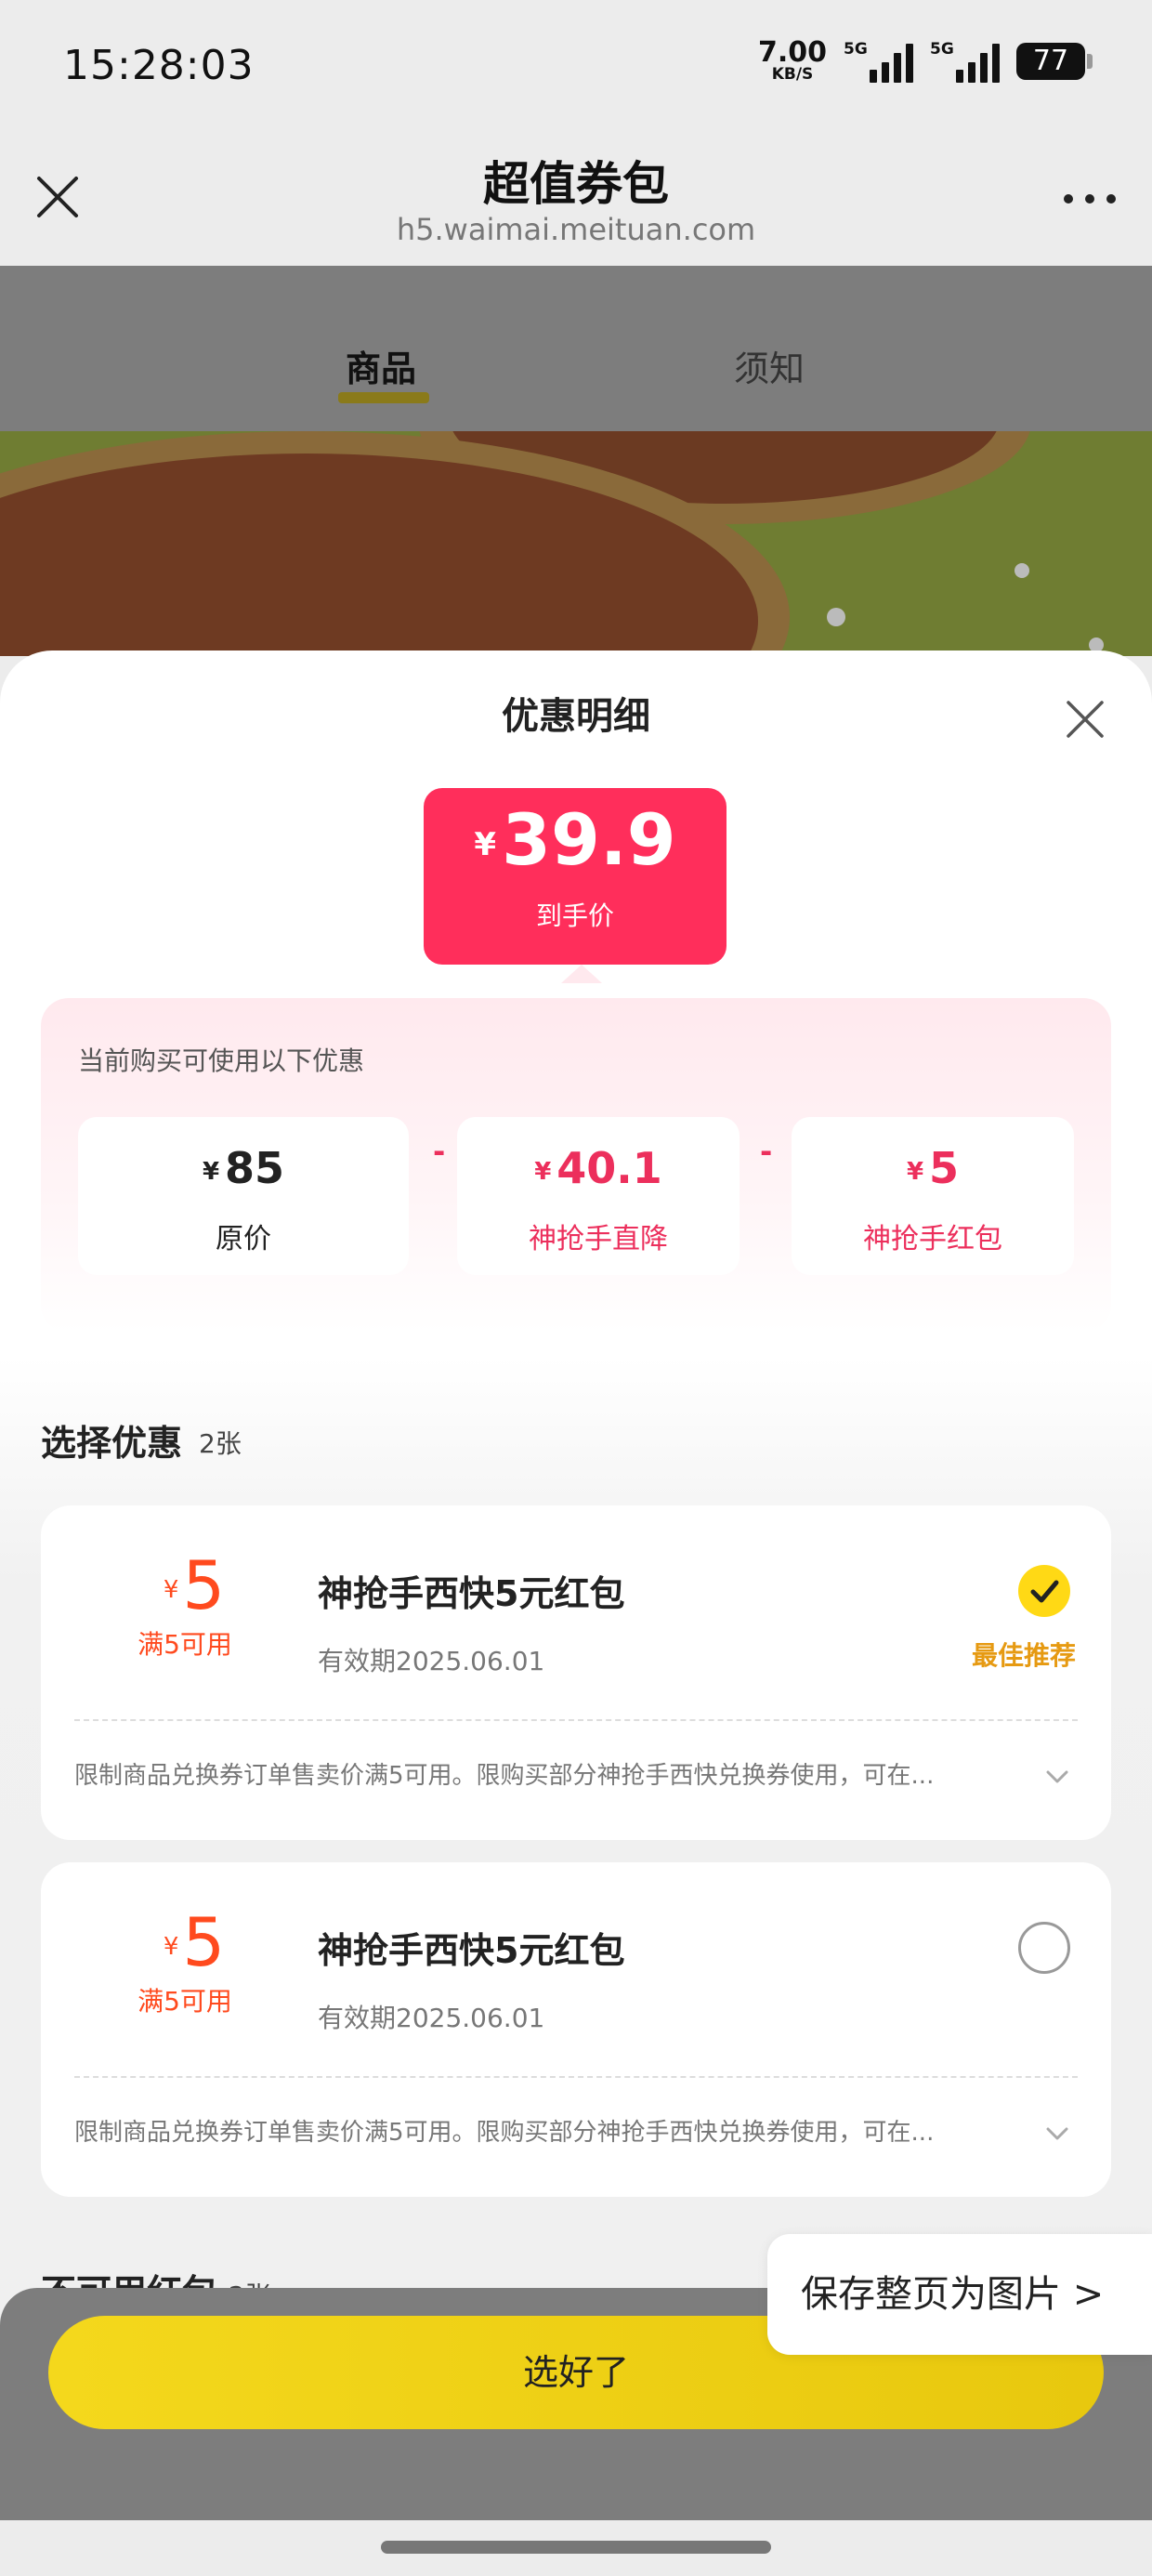 The width and height of the screenshot is (1152, 2576). I want to click on best-recommend-badge: 最佳推荐, so click(1024, 1655).